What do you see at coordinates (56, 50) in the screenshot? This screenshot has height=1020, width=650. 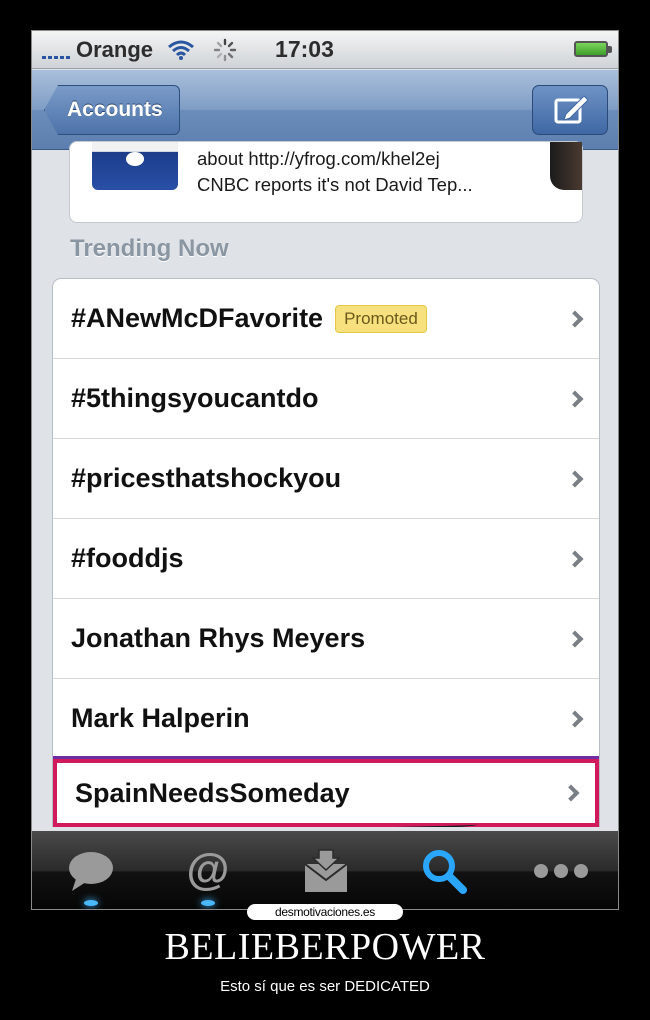 I see `signal-icon` at bounding box center [56, 50].